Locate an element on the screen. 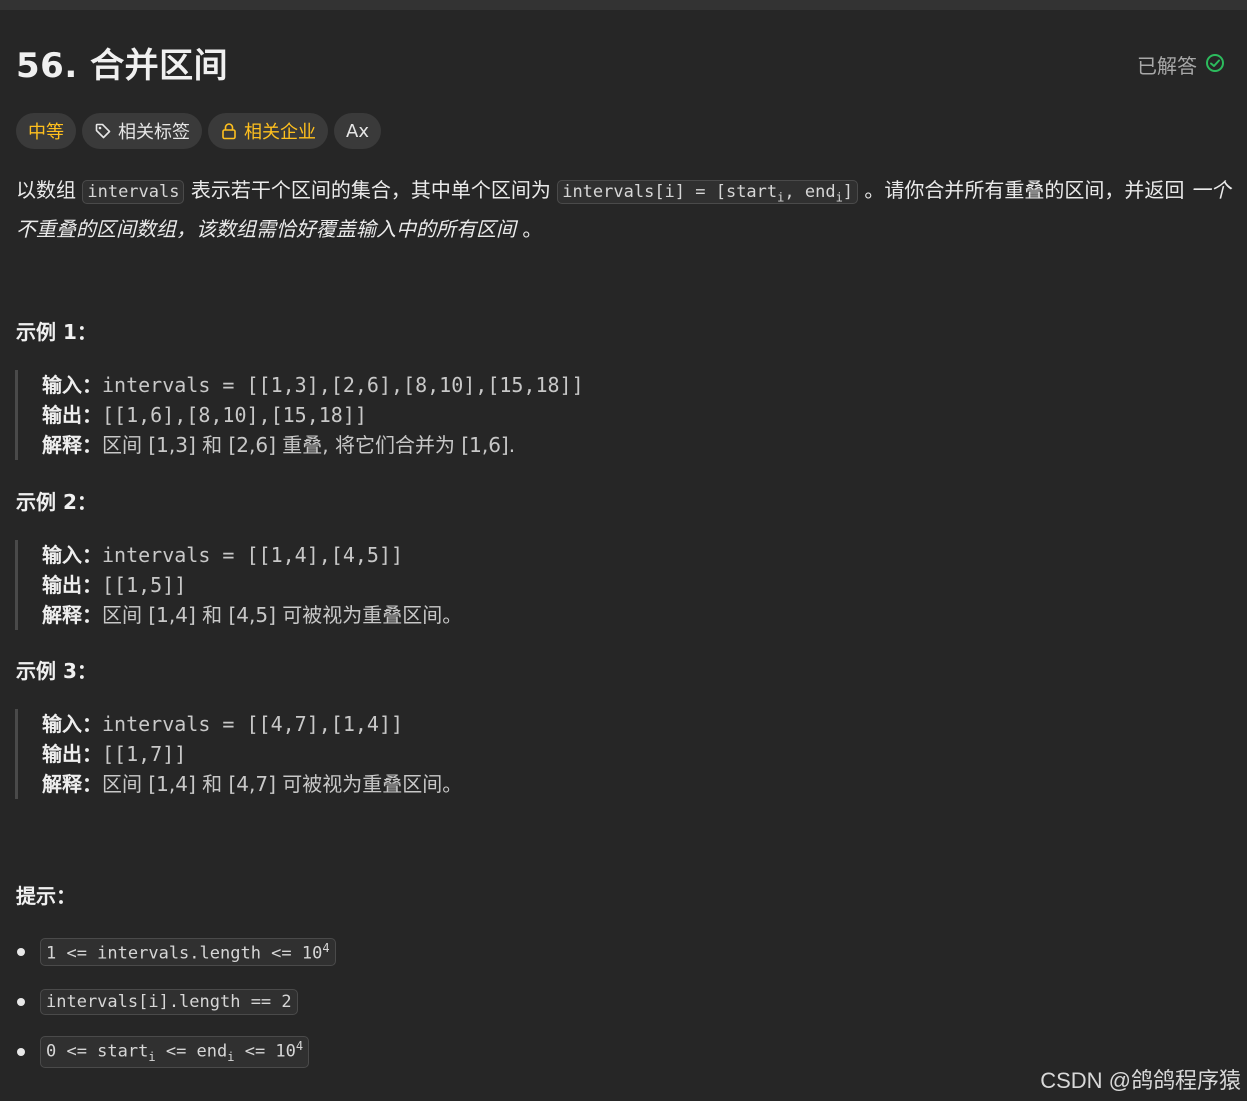 Image resolution: width=1247 pixels, height=1101 pixels. font-toggle-button: Ax is located at coordinates (357, 131).